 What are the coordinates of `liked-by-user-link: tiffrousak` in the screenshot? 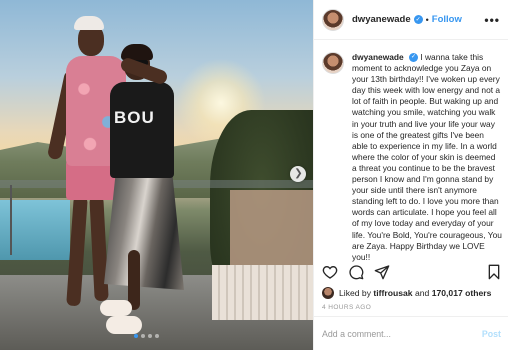 It's located at (392, 293).